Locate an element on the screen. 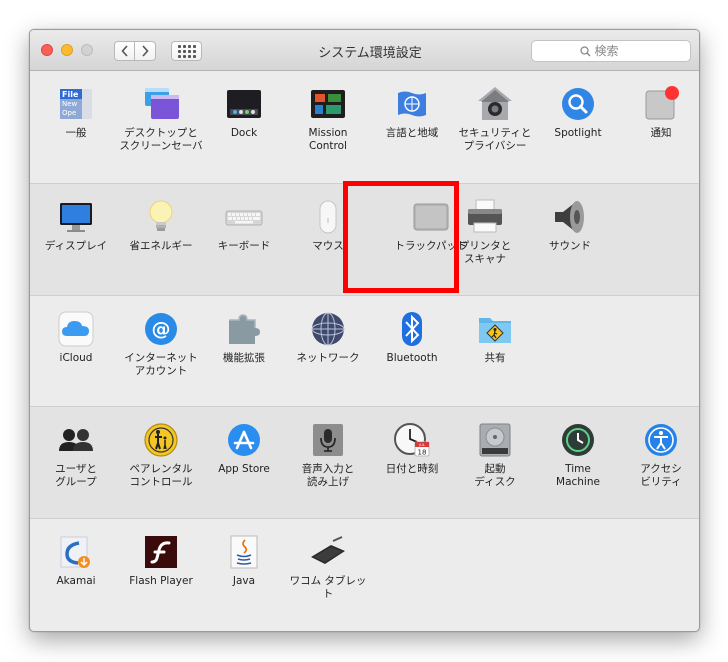  pane-label: Java is located at coordinates (244, 581).